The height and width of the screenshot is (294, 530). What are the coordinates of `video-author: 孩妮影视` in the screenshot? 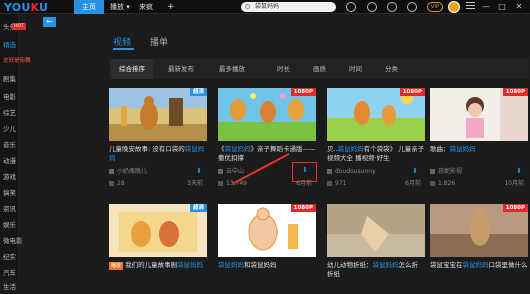 It's located at (479, 171).